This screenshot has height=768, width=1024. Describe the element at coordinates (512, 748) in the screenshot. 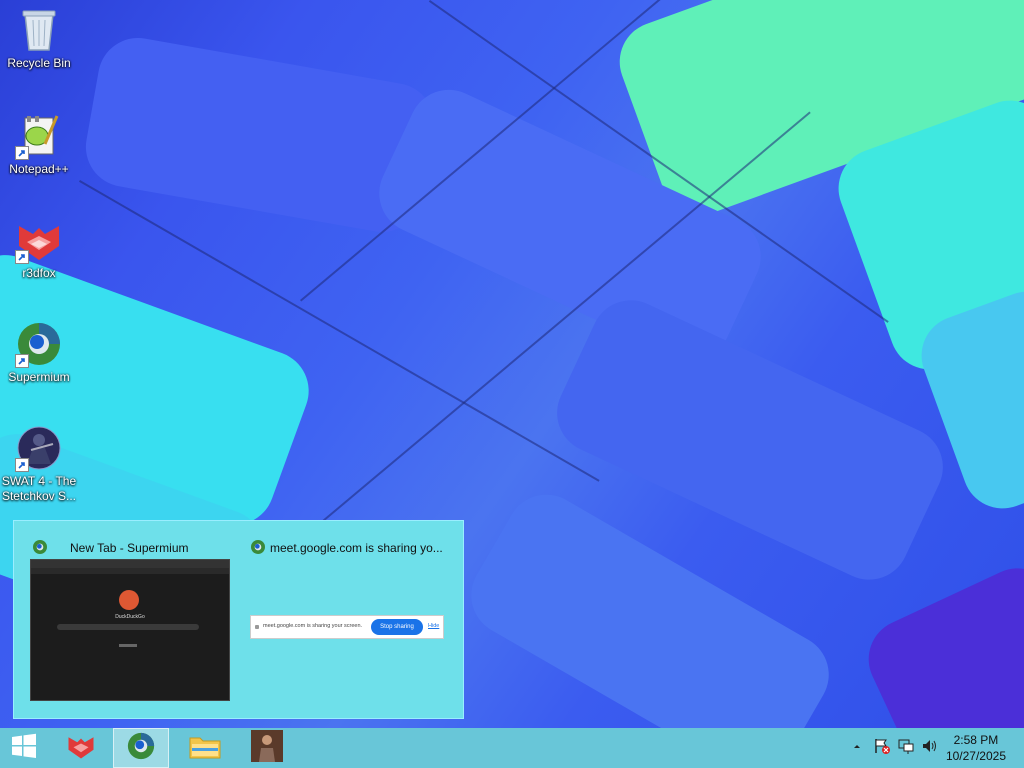

I see `taskbar: 2:58 PM 10/27/2025` at that location.